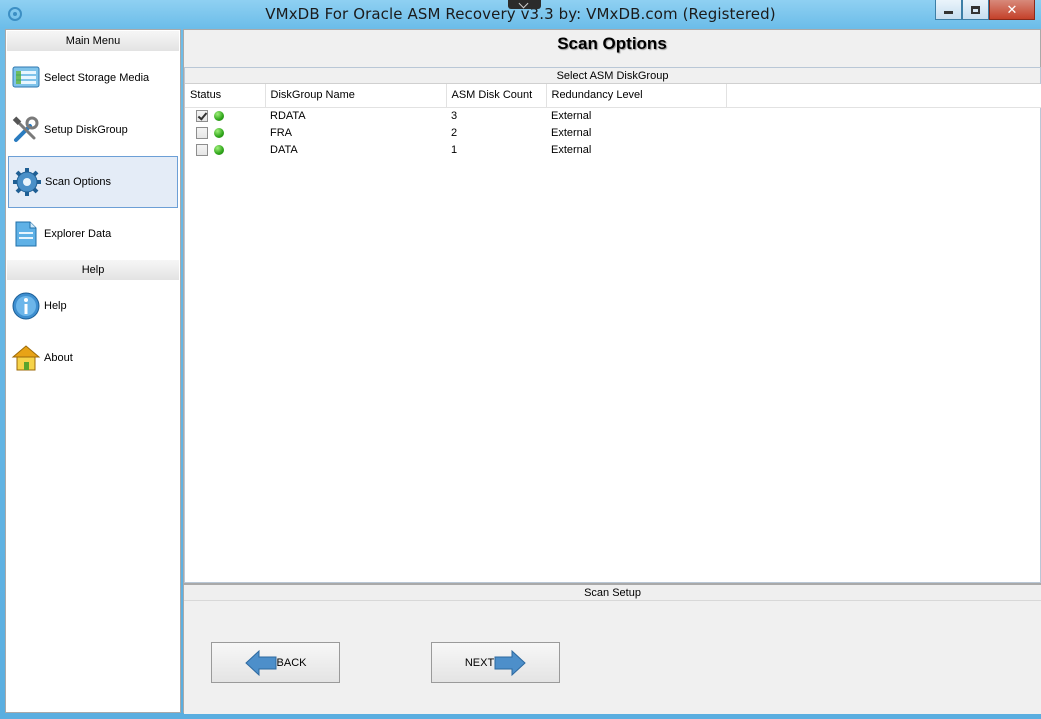 Image resolution: width=1041 pixels, height=719 pixels. Describe the element at coordinates (612, 48) in the screenshot. I see `page-title: Scan Options` at that location.